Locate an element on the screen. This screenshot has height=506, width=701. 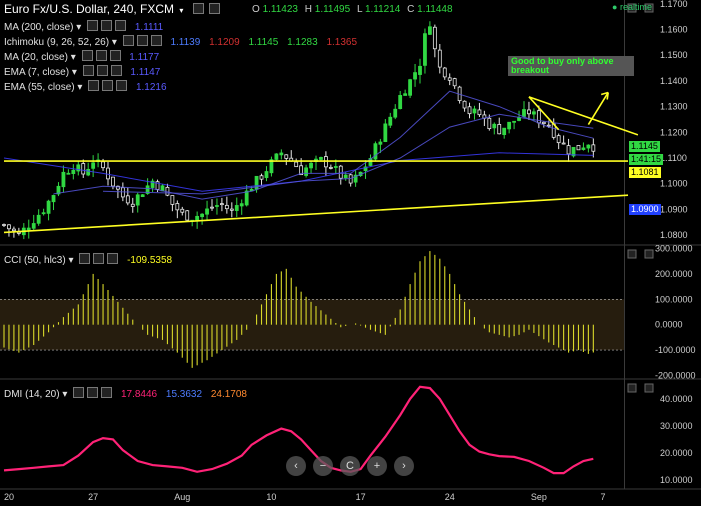
high-label: H is located at coordinates (308, 9).